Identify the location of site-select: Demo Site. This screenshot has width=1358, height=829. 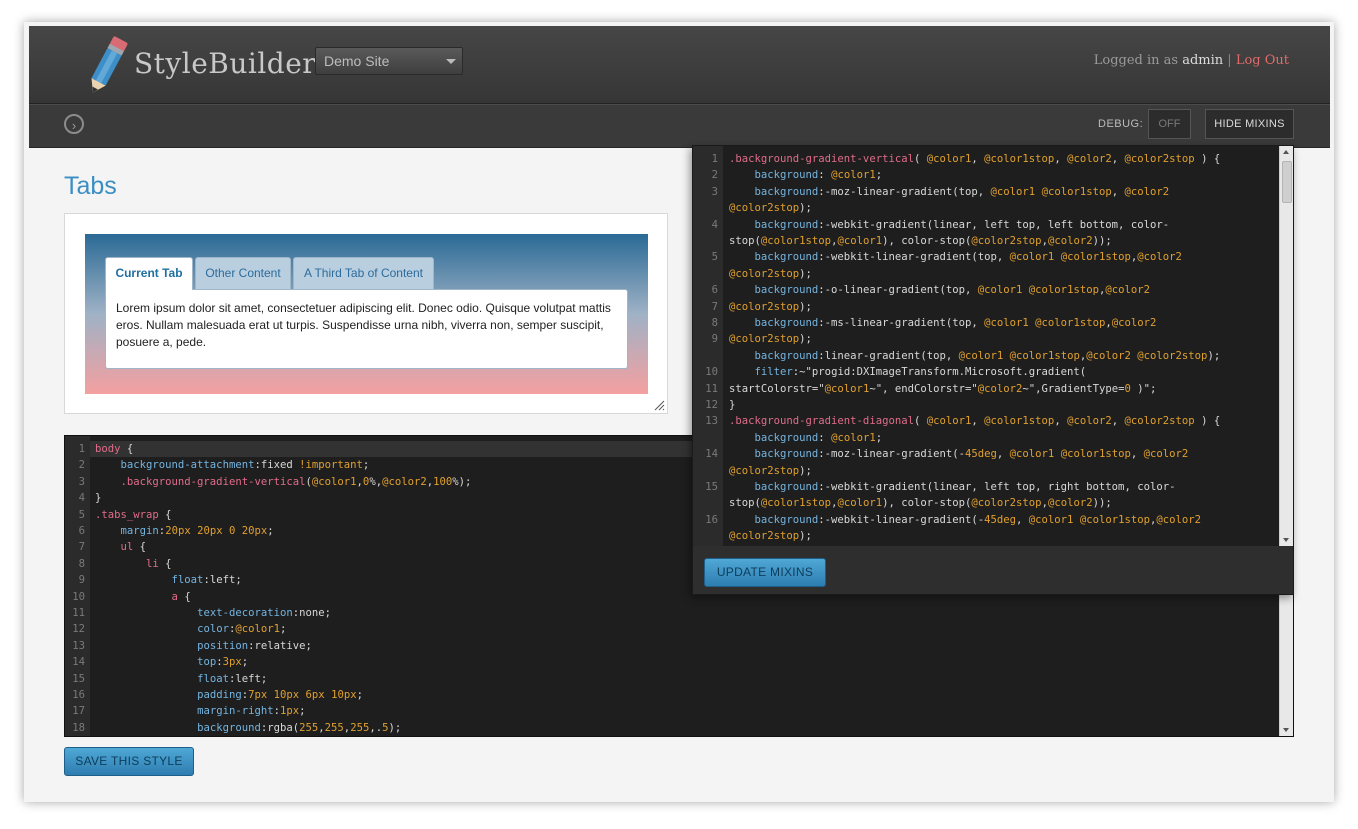
(389, 61).